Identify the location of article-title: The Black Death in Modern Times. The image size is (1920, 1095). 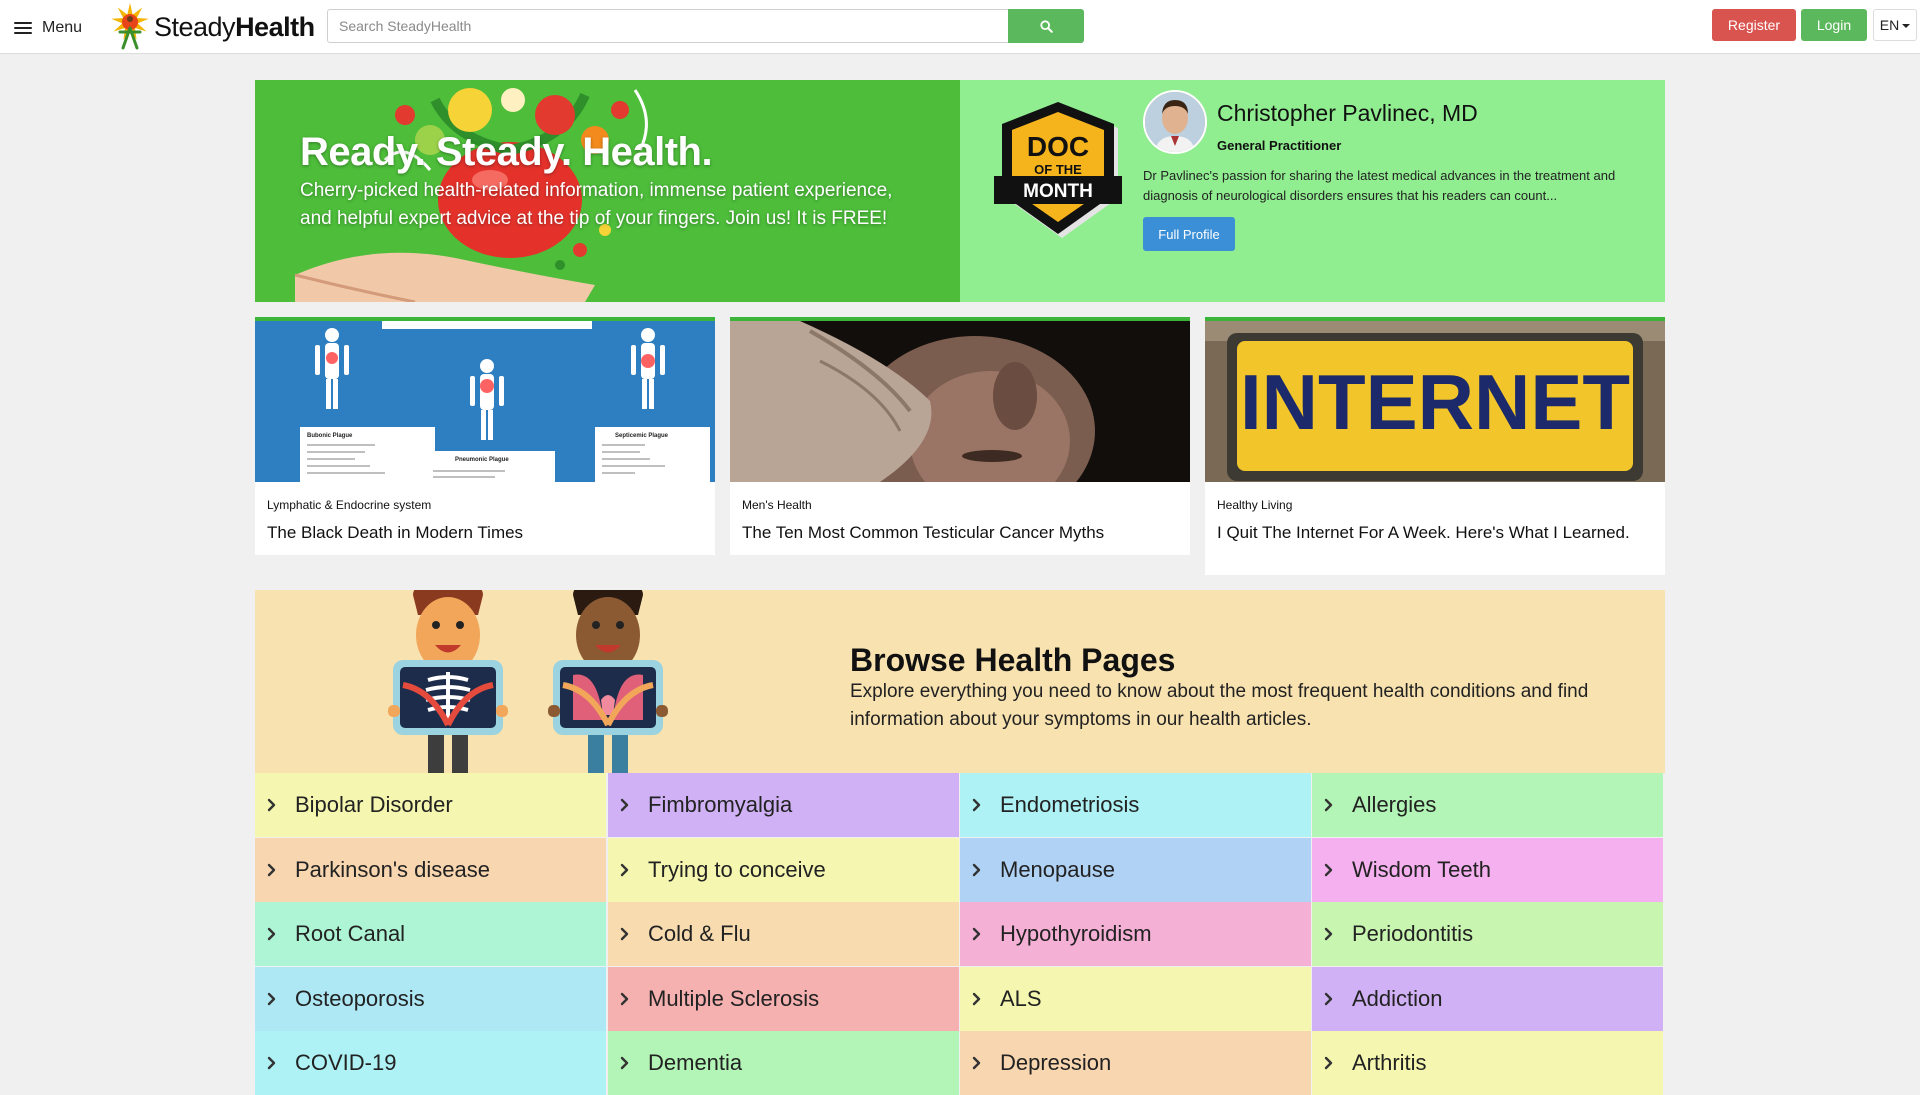
(482, 533).